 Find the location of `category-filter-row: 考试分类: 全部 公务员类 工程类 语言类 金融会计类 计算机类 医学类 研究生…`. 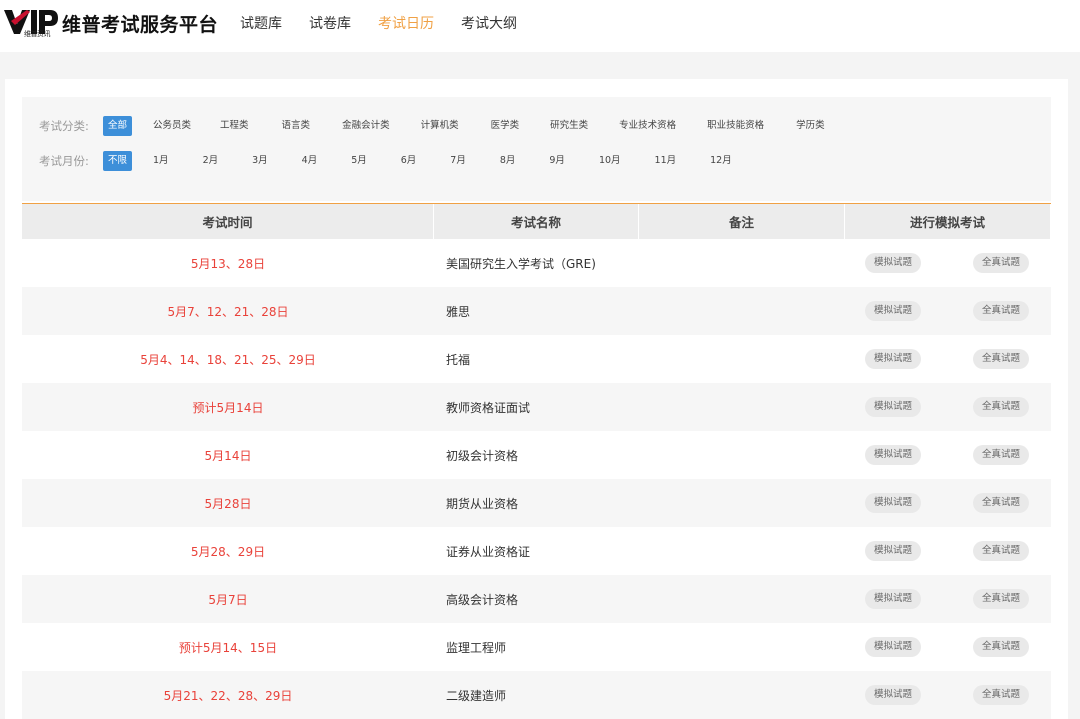

category-filter-row: 考试分类: 全部 公务员类 工程类 语言类 金融会计类 计算机类 医学类 研究生… is located at coordinates (434, 126).